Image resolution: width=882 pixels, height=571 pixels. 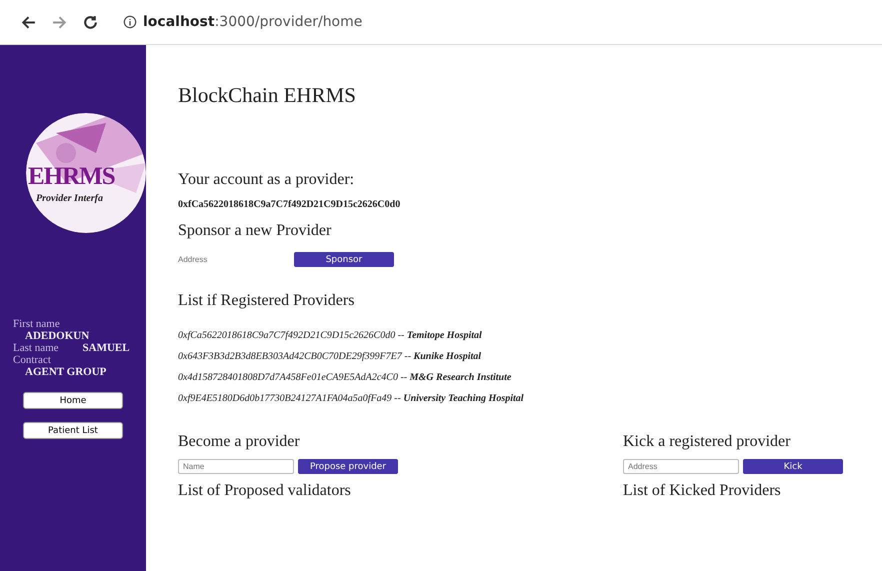 I want to click on back-icon, so click(x=28, y=22).